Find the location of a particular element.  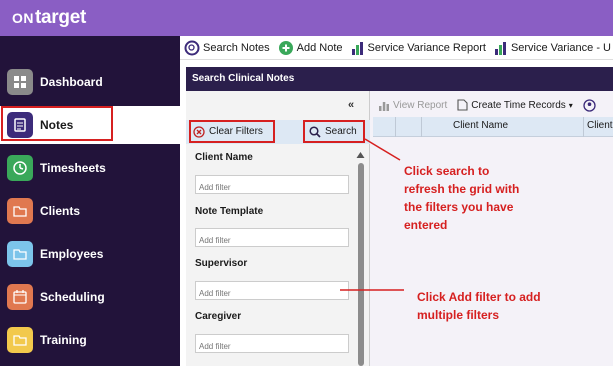

collapse-panel-button: « is located at coordinates (351, 105).